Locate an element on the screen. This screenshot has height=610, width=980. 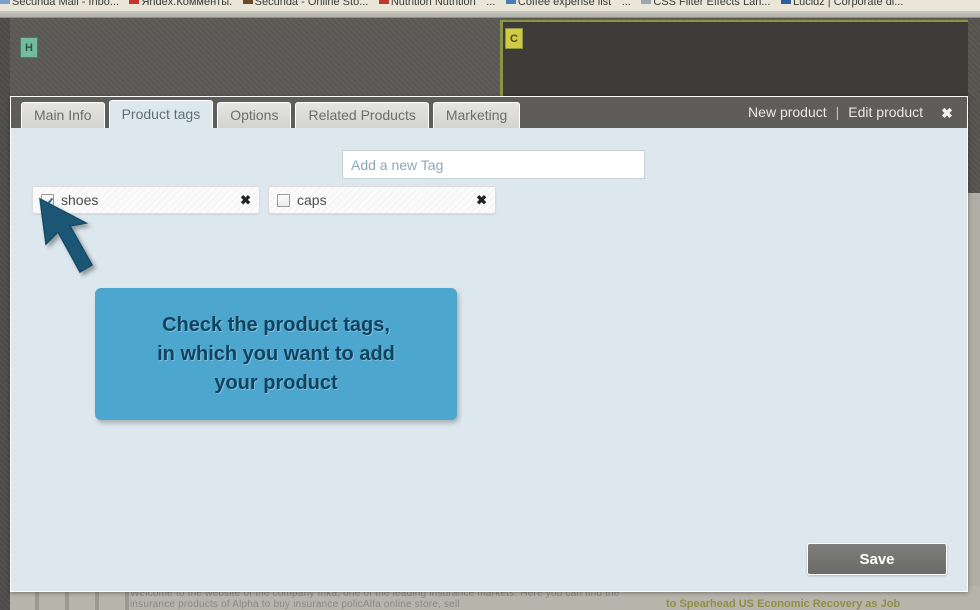
close-icon: ✖ is located at coordinates (947, 113).